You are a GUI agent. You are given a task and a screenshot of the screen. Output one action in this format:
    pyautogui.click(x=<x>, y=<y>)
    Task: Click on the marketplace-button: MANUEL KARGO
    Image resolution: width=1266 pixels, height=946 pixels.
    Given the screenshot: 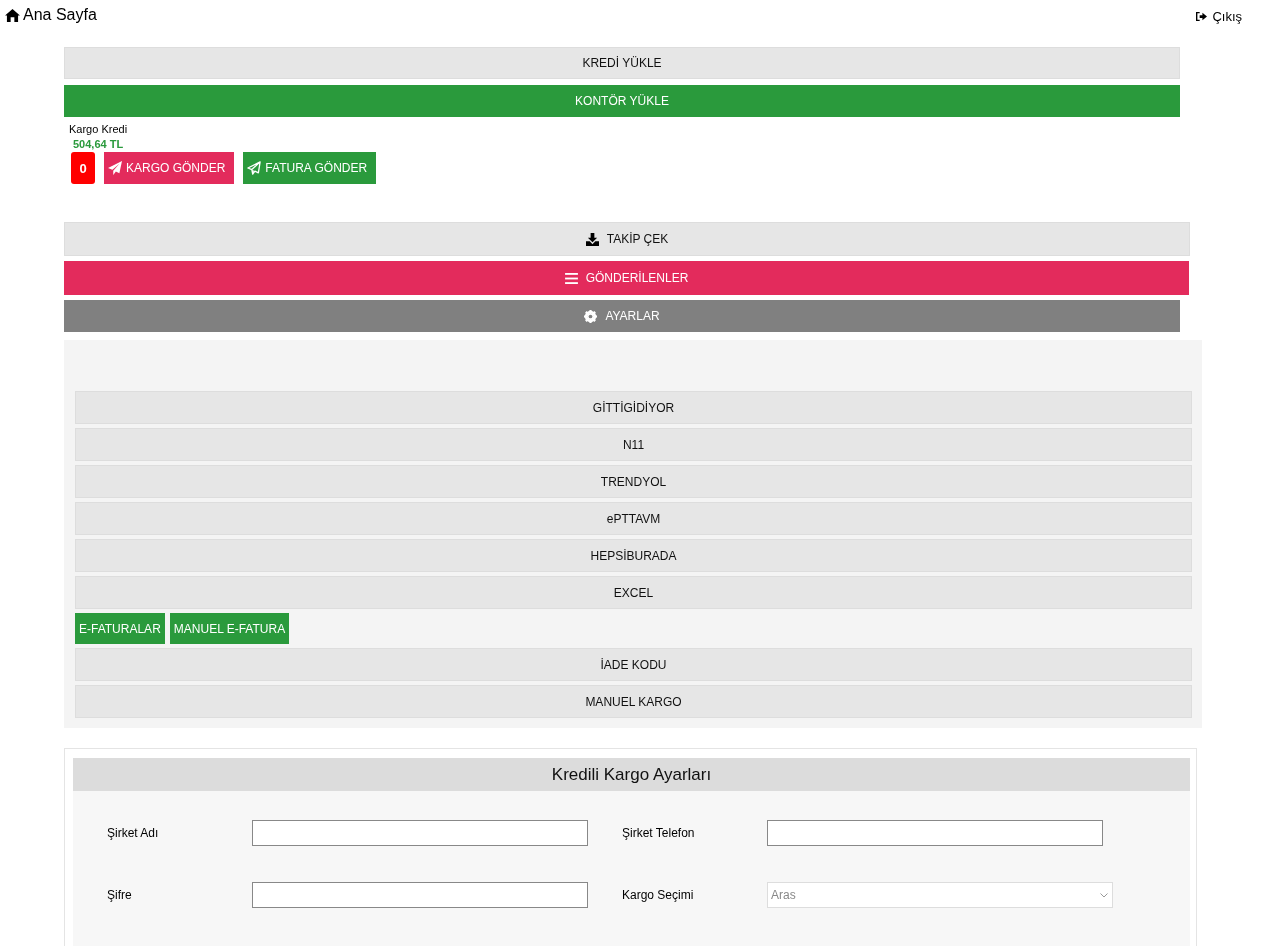 What is the action you would take?
    pyautogui.click(x=633, y=701)
    